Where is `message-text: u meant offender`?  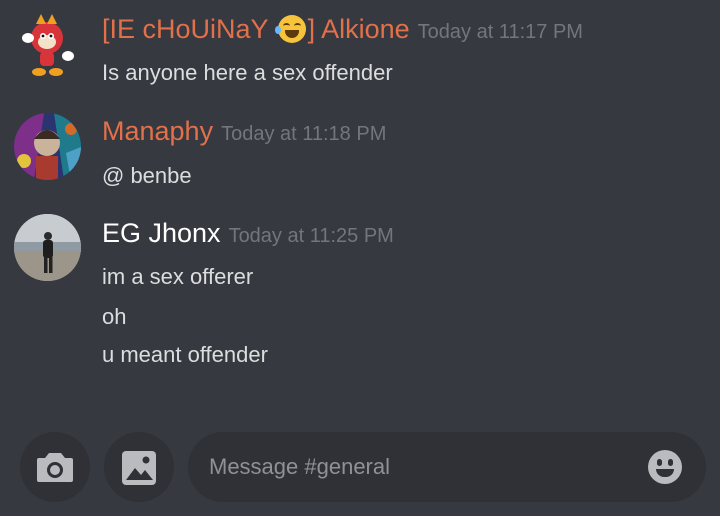
message-text: u meant offender is located at coordinates (185, 354).